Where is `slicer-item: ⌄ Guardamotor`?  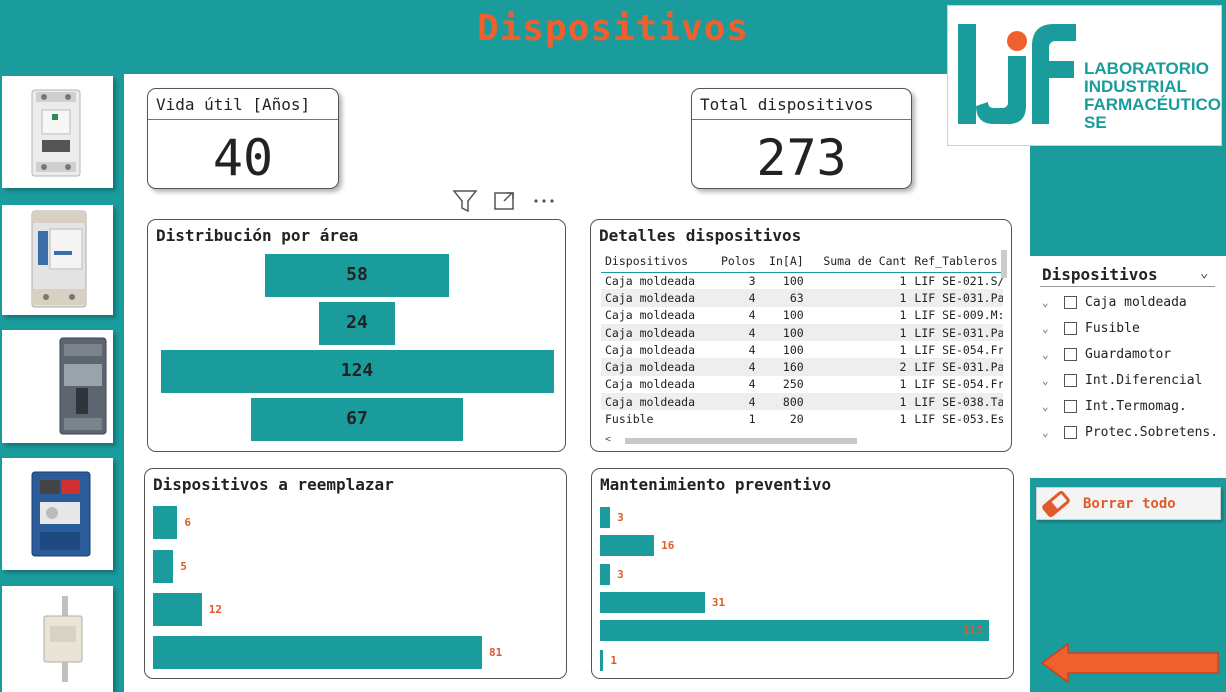
slicer-item: ⌄ Guardamotor is located at coordinates (1106, 354).